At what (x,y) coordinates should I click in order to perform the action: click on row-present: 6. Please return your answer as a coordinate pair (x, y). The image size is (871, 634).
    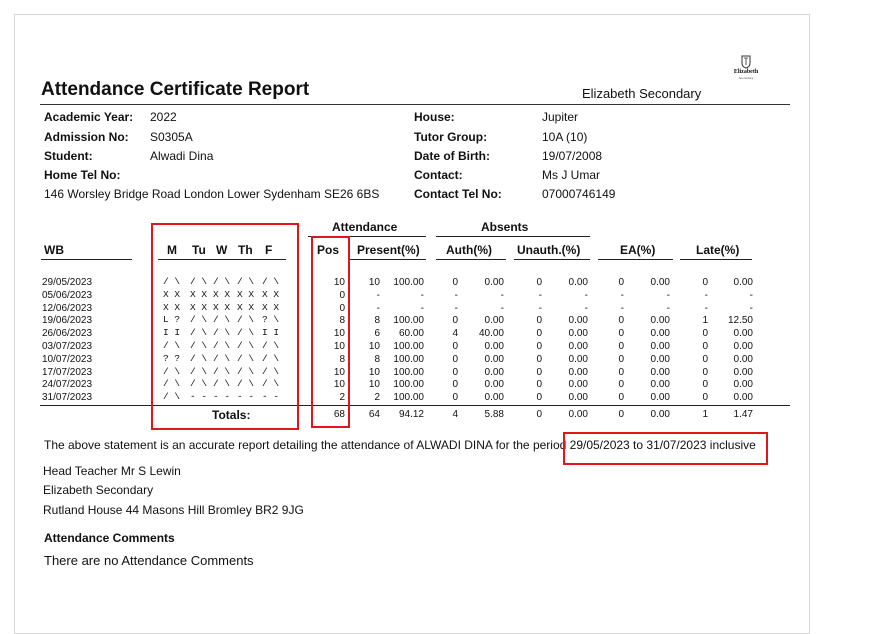
    Looking at the image, I should click on (377, 334).